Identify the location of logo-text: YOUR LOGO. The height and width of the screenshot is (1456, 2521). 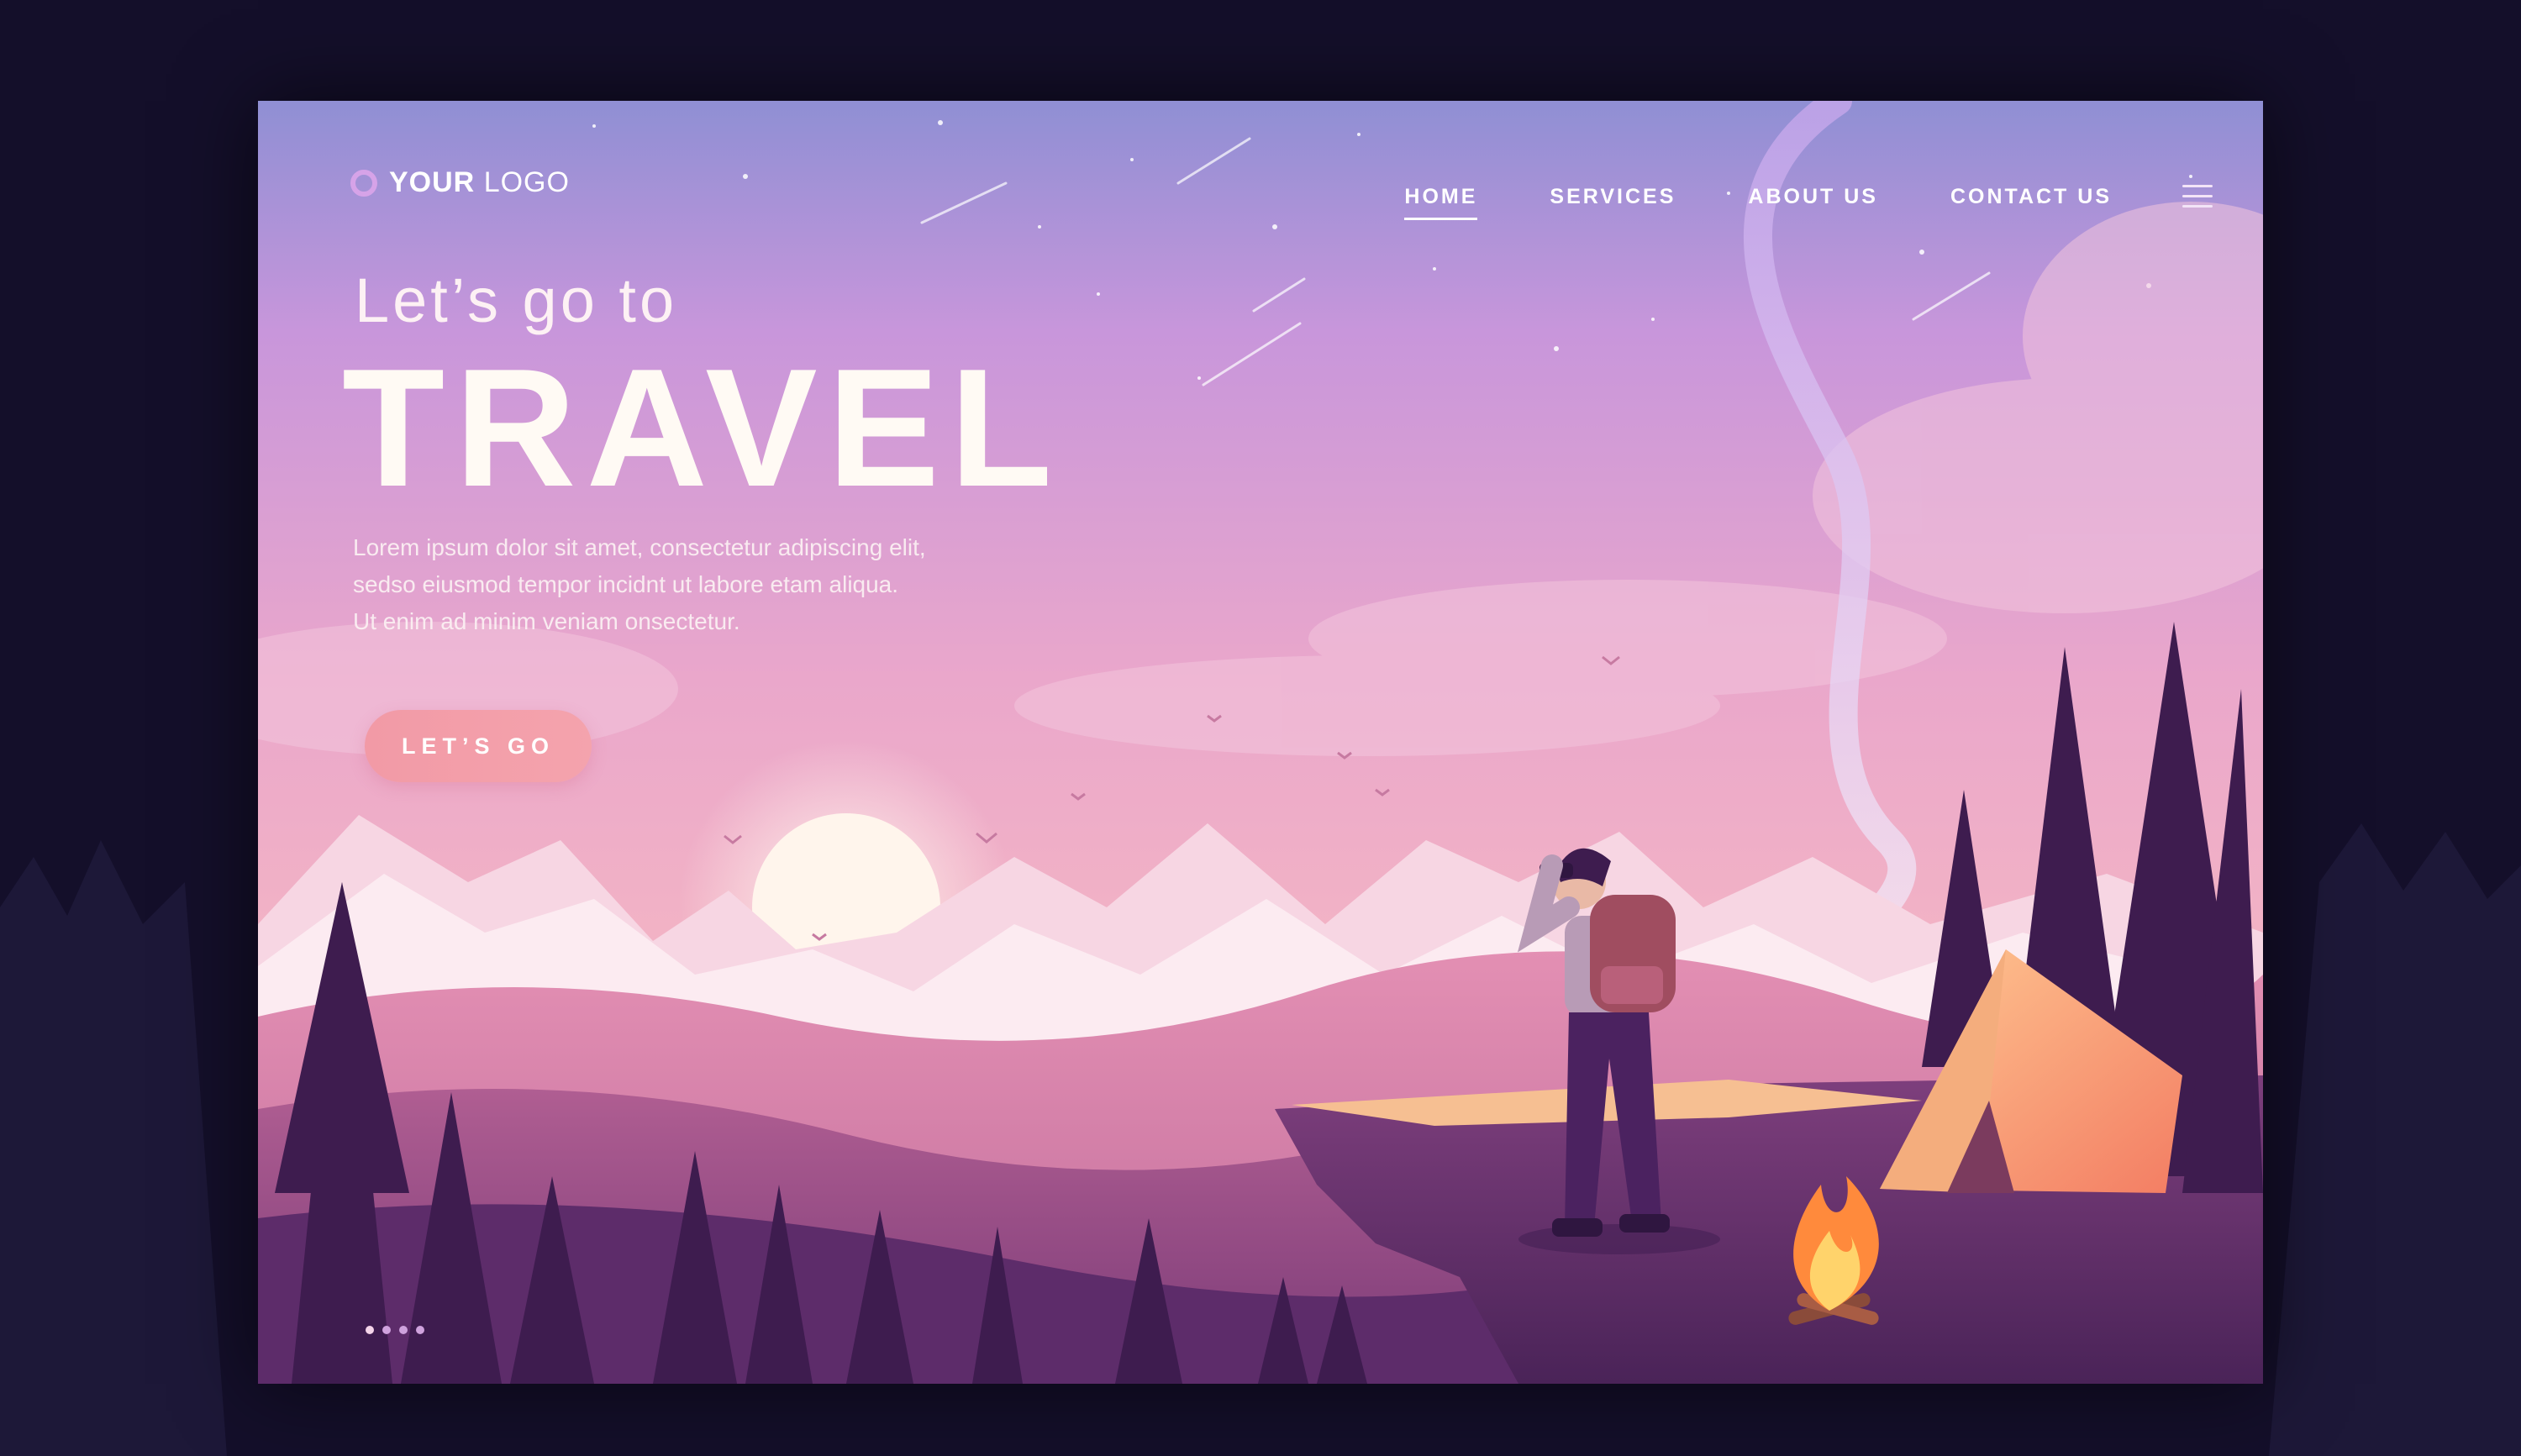
(480, 183).